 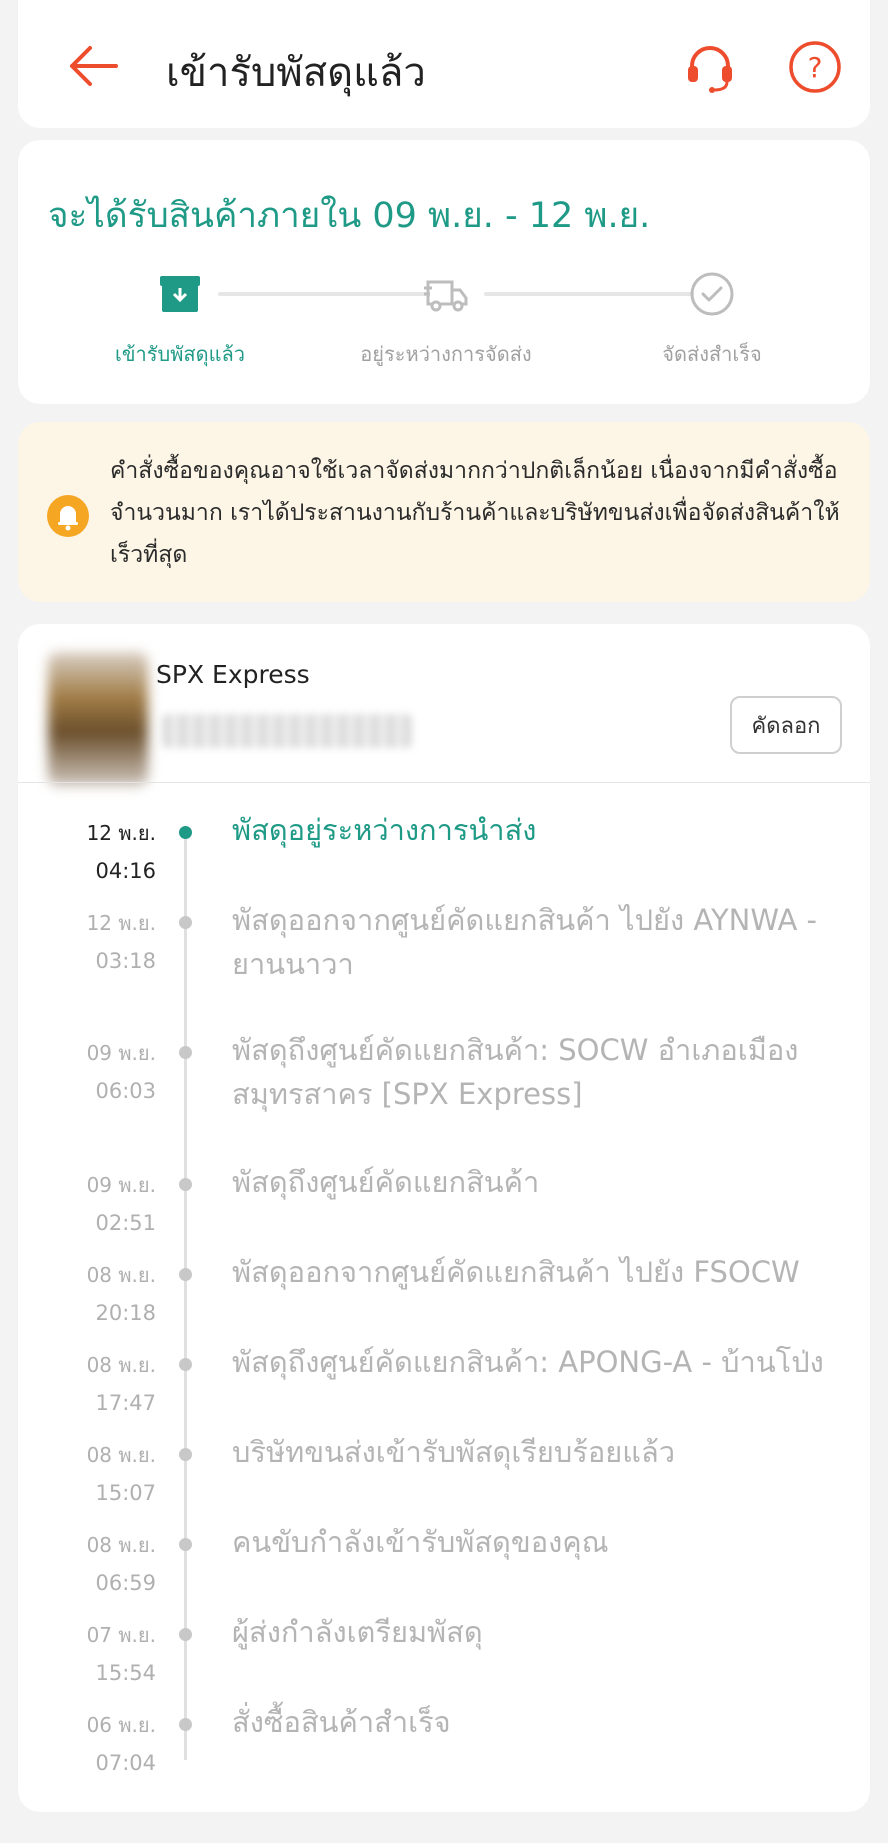 I want to click on courier-logo, so click(x=98, y=719).